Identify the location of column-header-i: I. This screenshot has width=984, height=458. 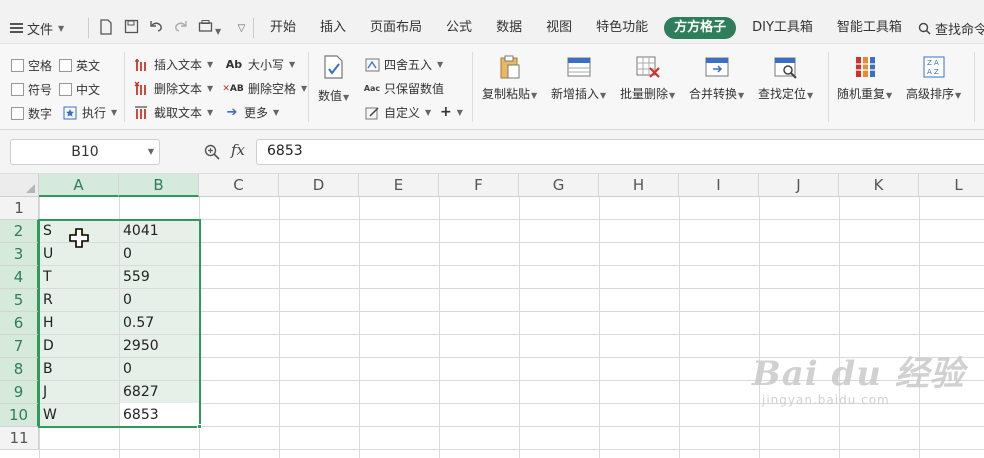
(719, 185).